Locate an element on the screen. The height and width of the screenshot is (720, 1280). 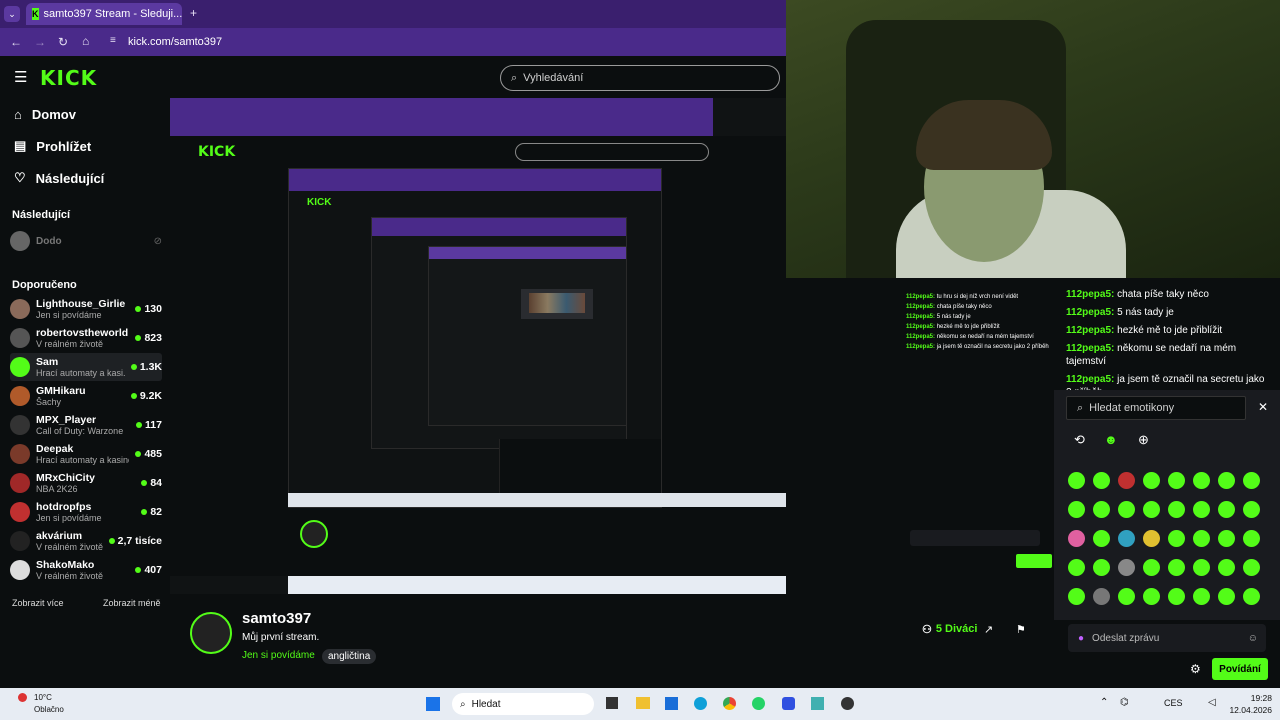
obs-icon is located at coordinates (847, 703).